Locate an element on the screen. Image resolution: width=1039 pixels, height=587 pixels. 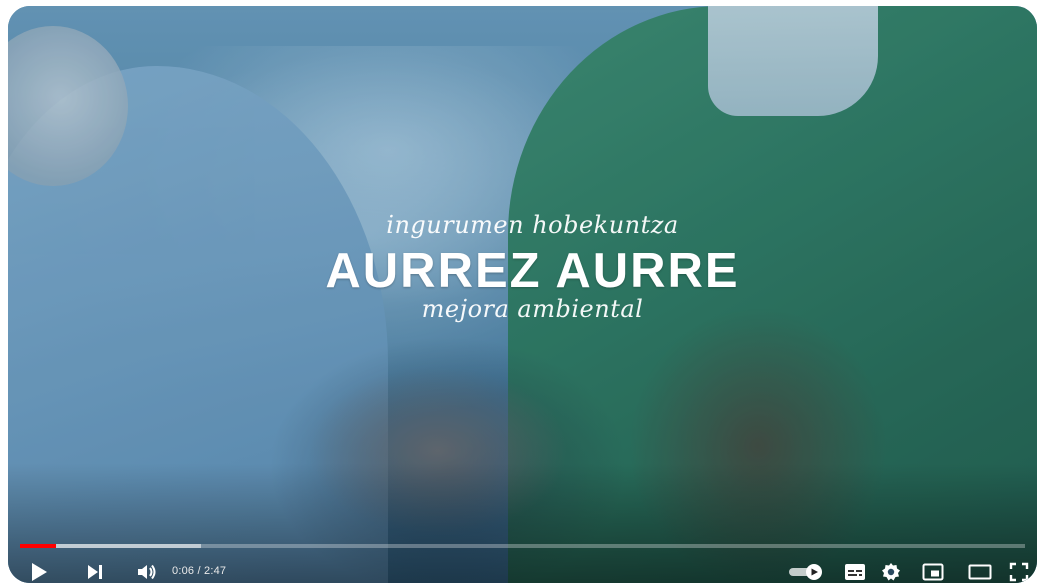
duration: 2:47 is located at coordinates (215, 571).